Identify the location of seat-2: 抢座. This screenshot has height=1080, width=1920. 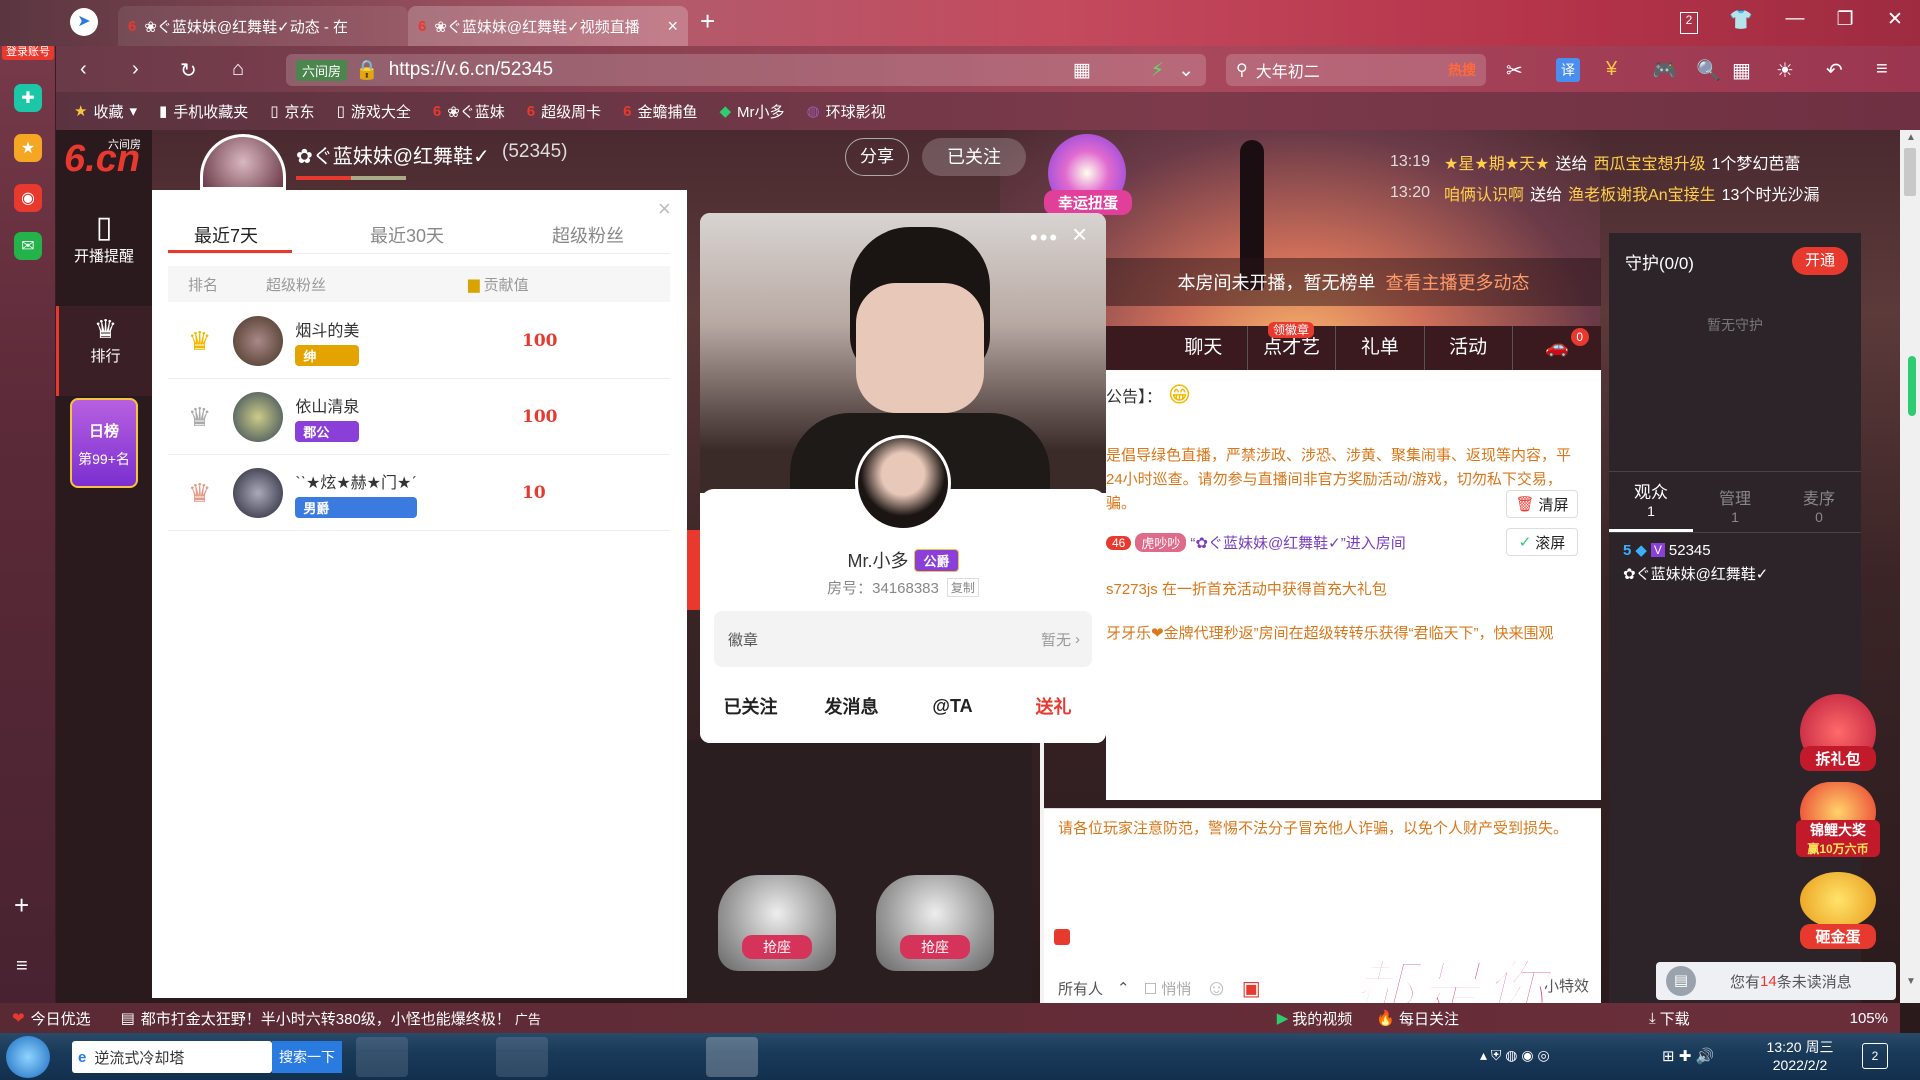
(935, 930).